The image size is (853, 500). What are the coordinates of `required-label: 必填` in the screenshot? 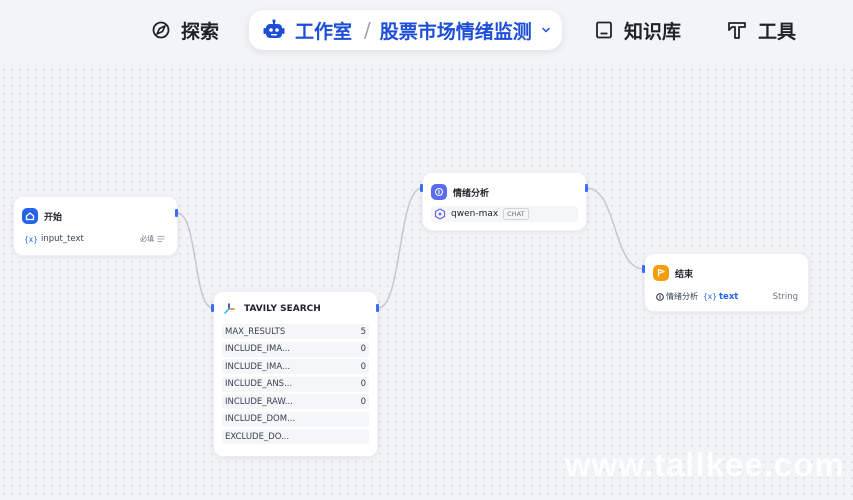 It's located at (147, 239).